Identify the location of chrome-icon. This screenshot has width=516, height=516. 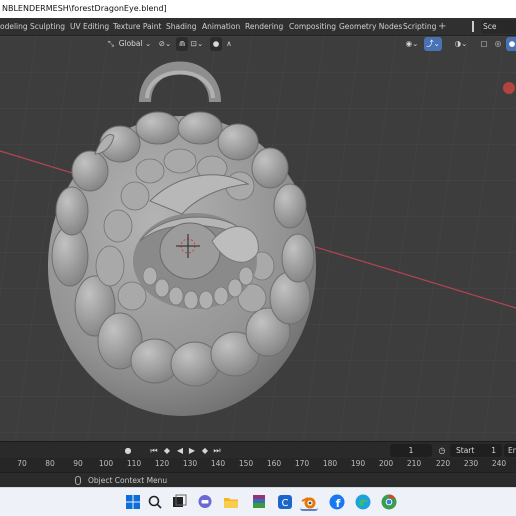
(389, 502).